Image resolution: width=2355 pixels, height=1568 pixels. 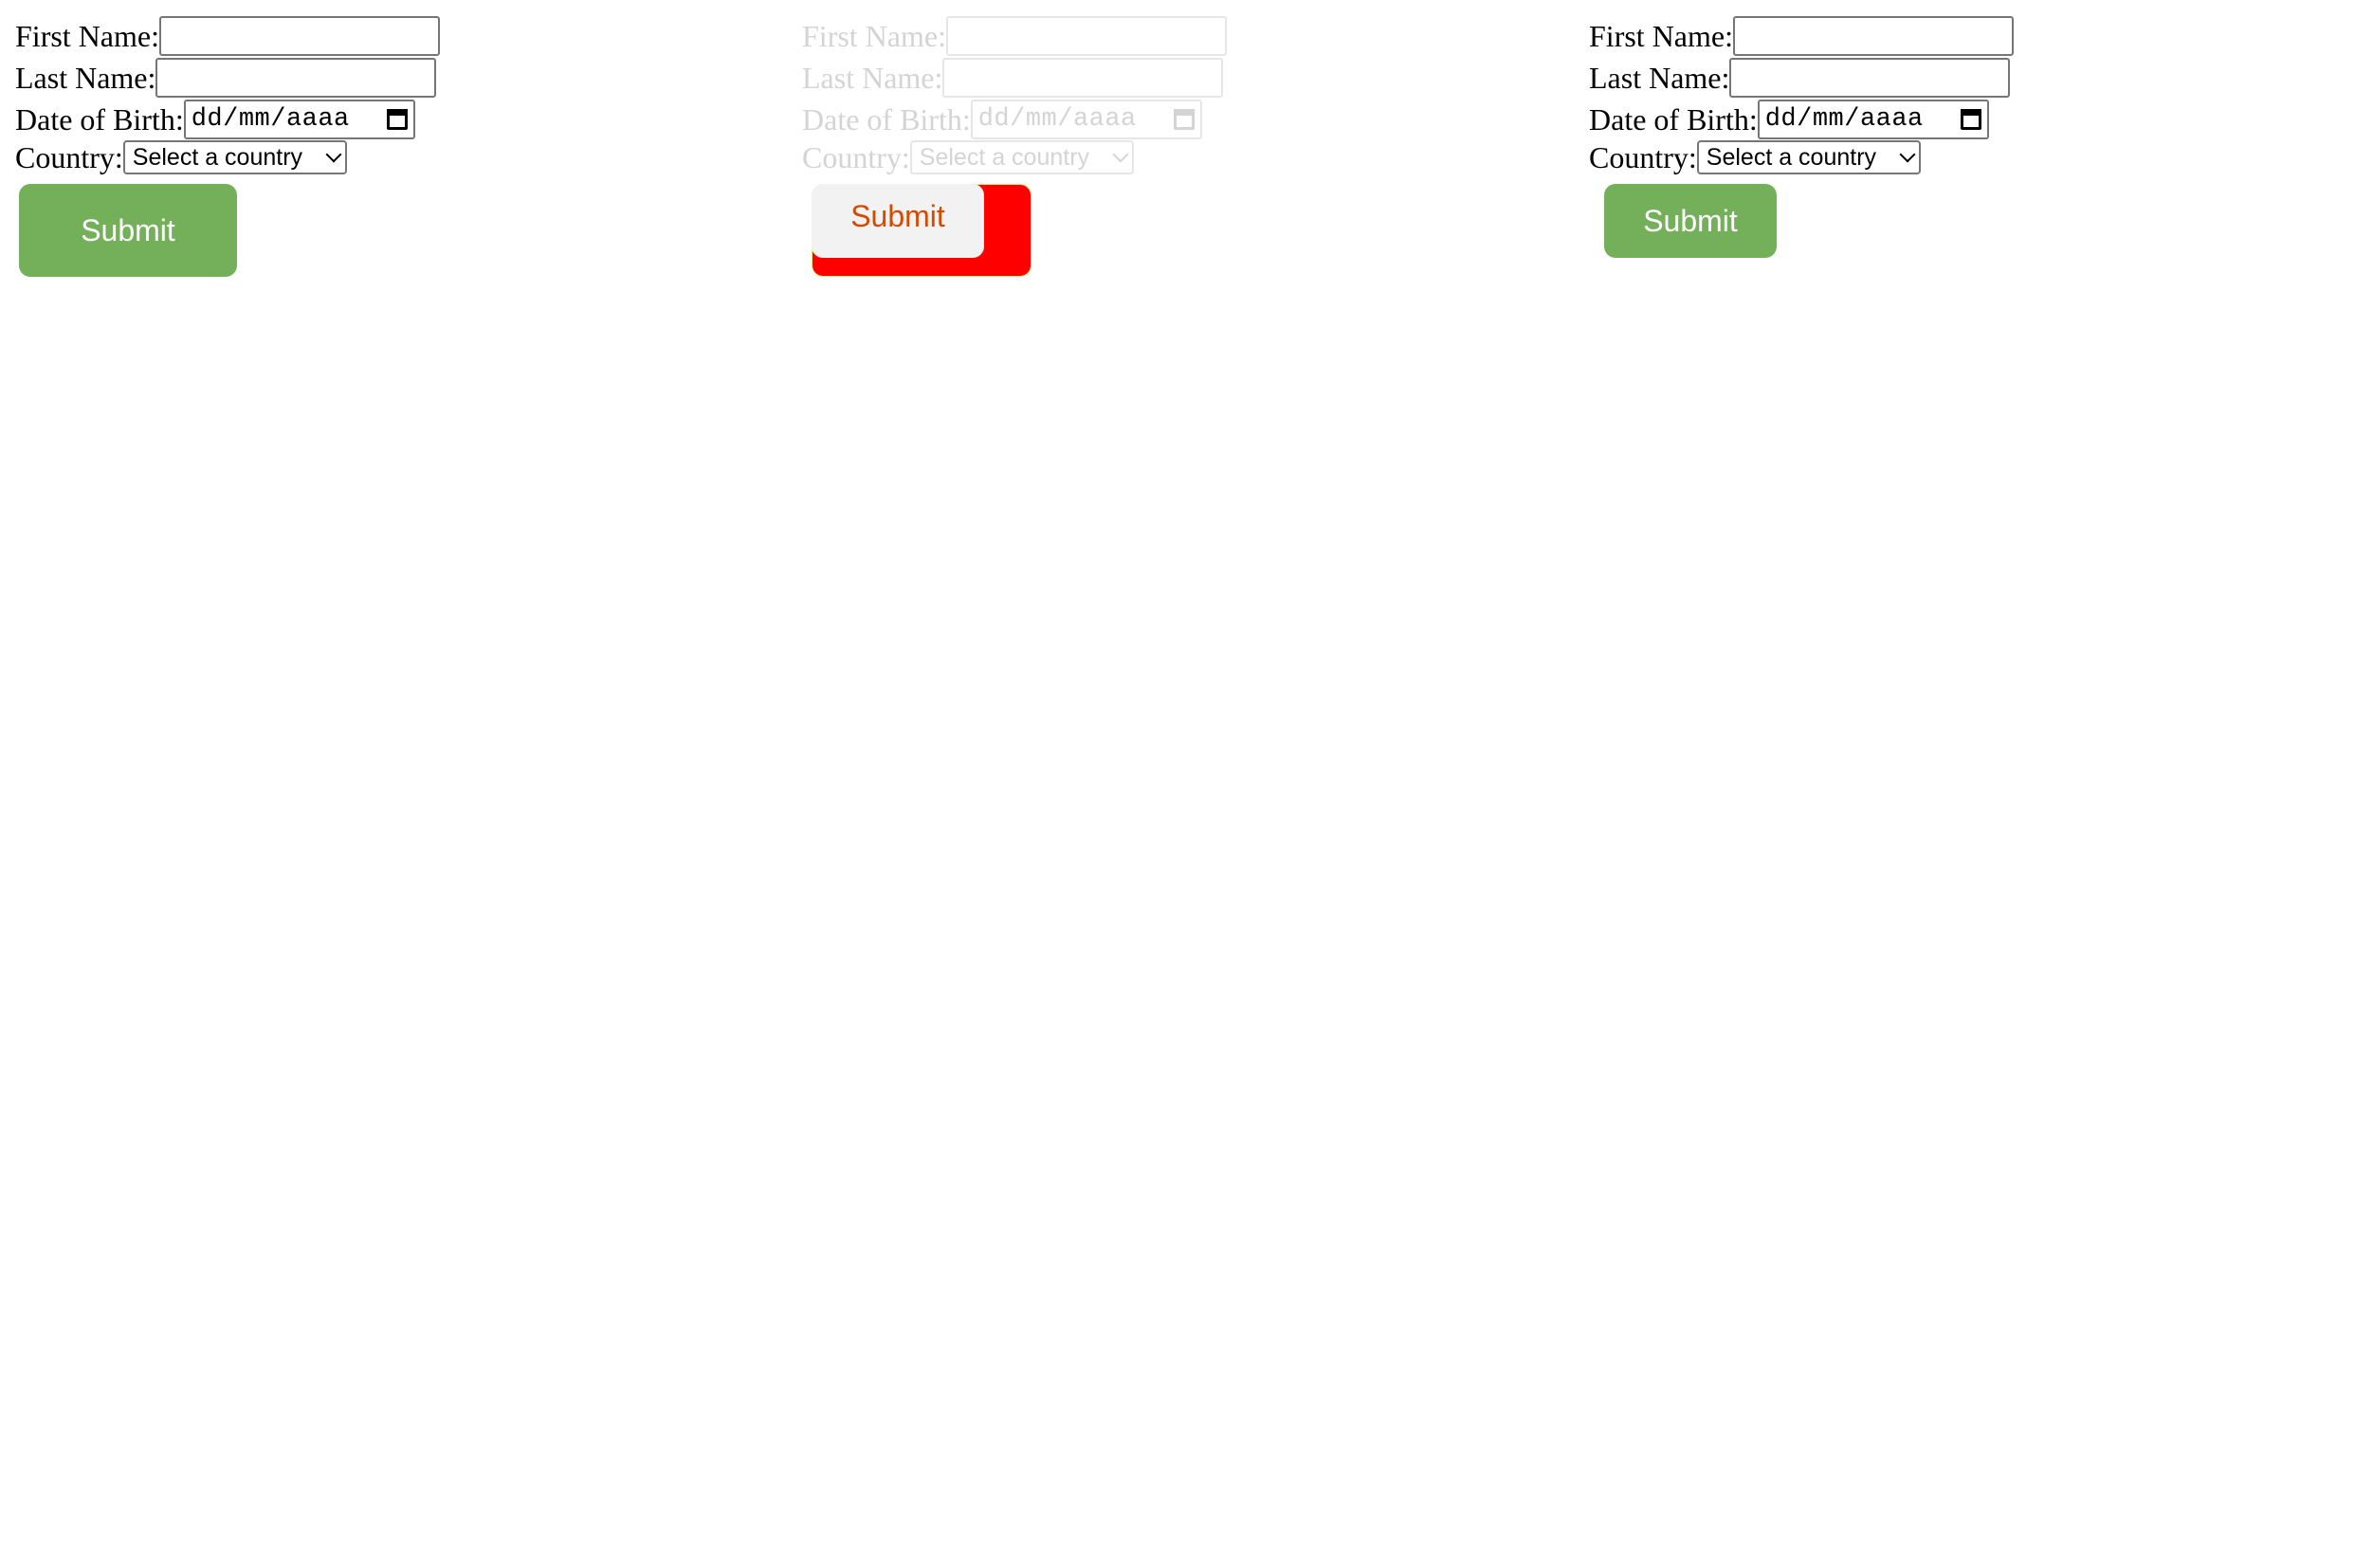 I want to click on submit-button-grey: Submit, so click(x=898, y=221).